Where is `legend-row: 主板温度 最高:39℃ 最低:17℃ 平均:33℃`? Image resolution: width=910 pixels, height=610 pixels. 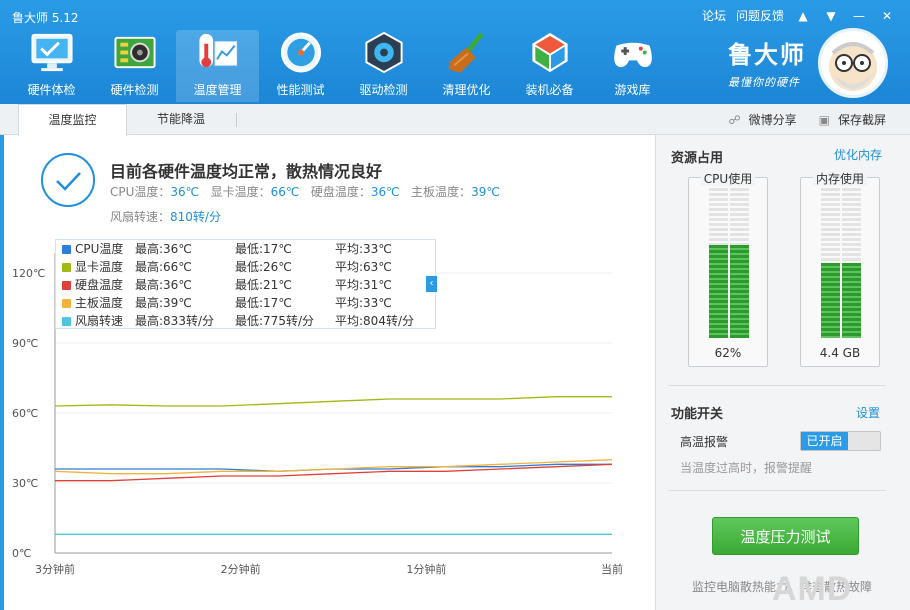
legend-row: 主板温度 最高:39℃ 最低:17℃ 平均:33℃ is located at coordinates (247, 303).